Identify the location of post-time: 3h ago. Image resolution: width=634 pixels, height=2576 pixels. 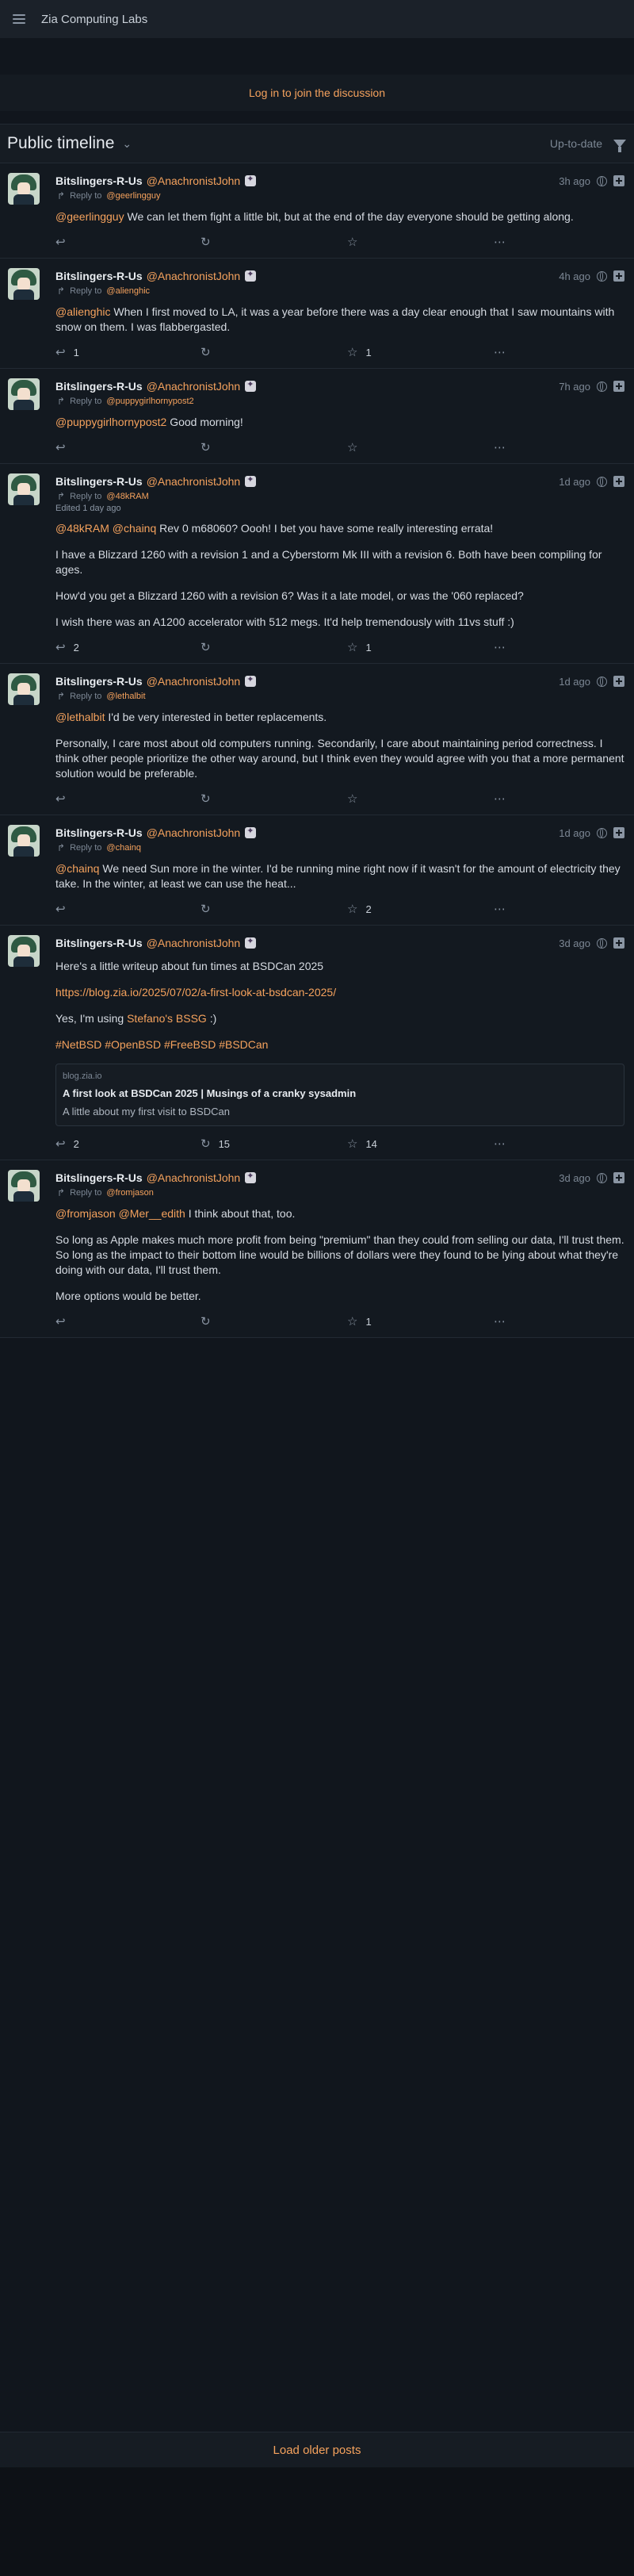
(574, 181).